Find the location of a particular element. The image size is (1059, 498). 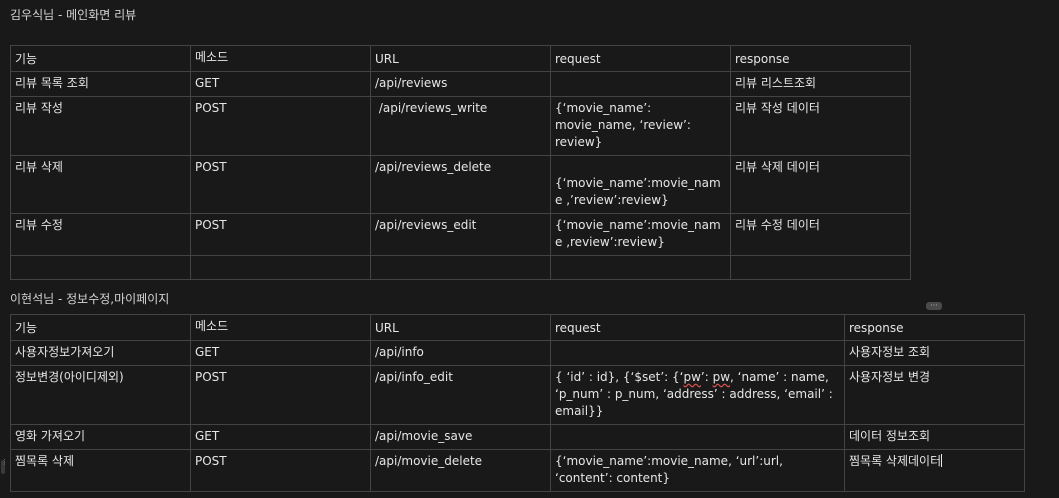

cell-url: /api/movie_delete is located at coordinates (460, 470).